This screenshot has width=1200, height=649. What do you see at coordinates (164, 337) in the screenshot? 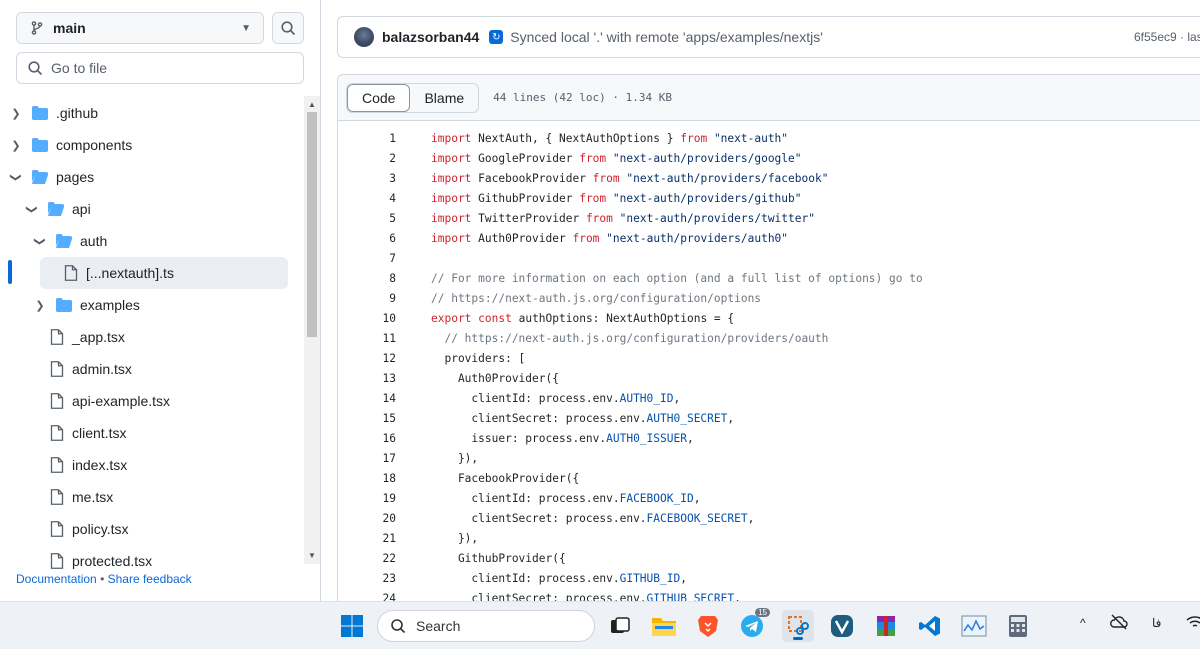
I see `tree-item-app-file: _app.tsx` at bounding box center [164, 337].